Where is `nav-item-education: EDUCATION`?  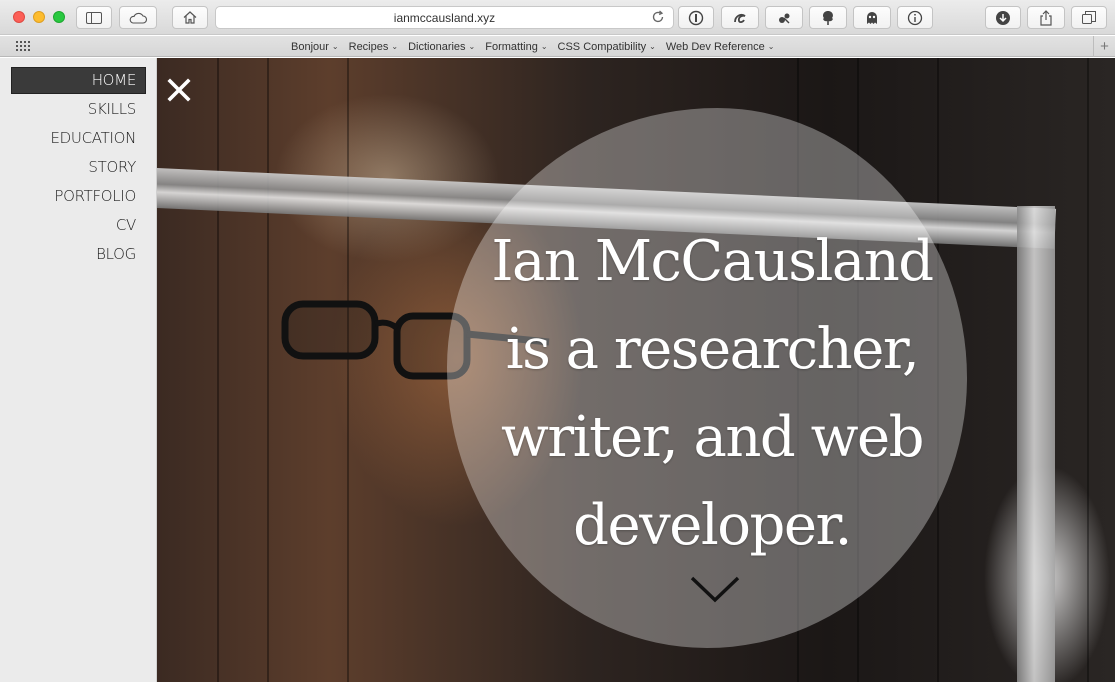 nav-item-education: EDUCATION is located at coordinates (78, 138).